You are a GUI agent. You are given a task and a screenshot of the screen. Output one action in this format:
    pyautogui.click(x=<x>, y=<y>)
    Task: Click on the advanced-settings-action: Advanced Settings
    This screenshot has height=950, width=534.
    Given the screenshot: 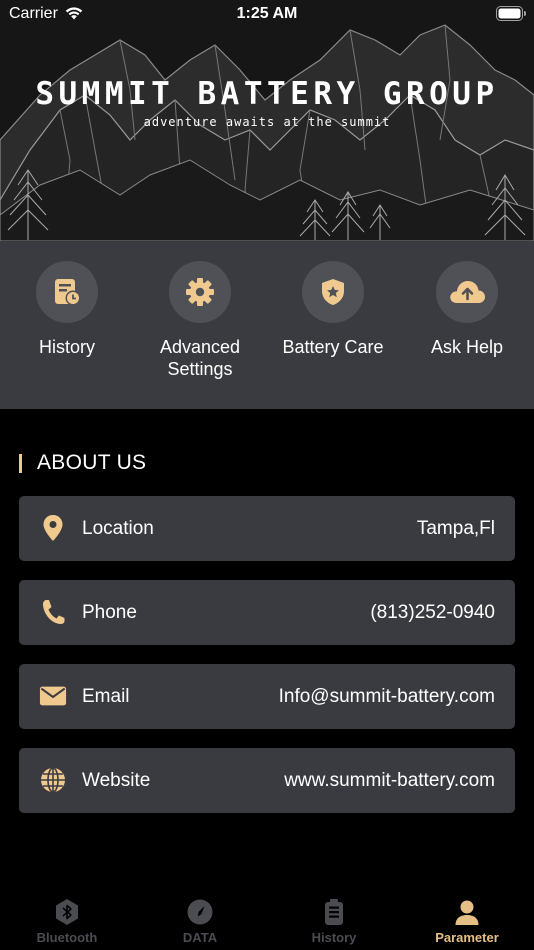 What is the action you would take?
    pyautogui.click(x=200, y=320)
    